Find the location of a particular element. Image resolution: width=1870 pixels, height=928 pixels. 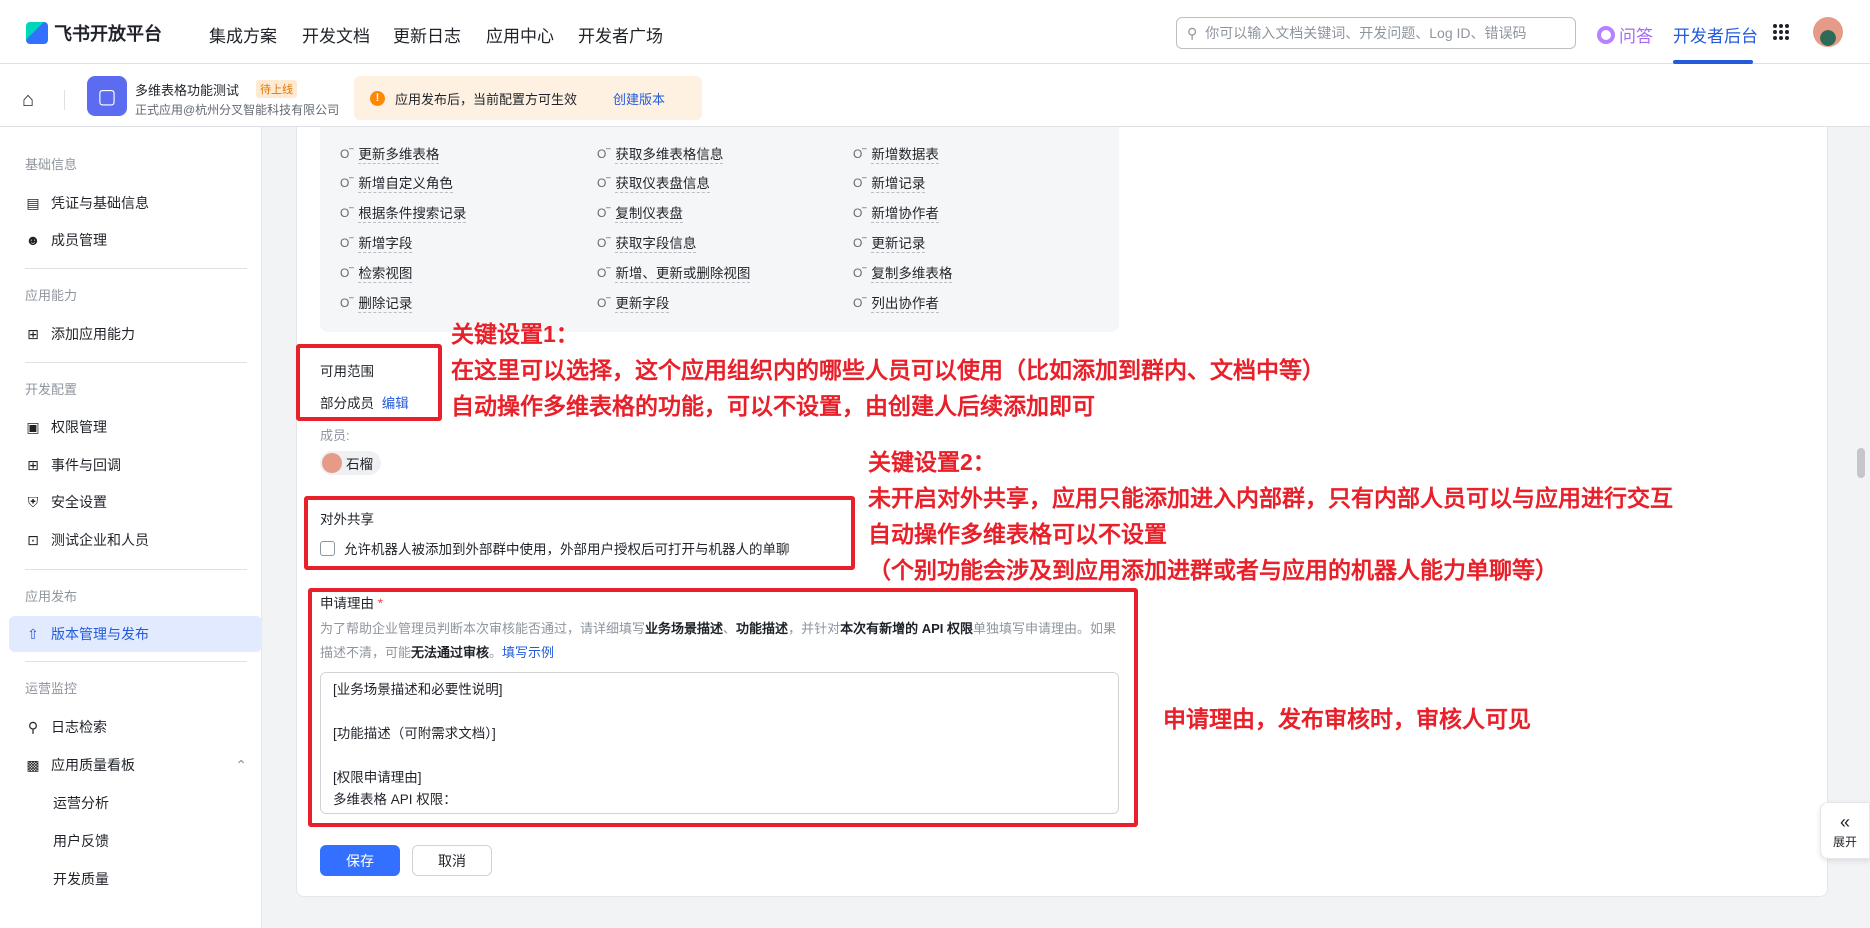

sidebar-item-quality: ▩ 应用质量看板 ⌃ is located at coordinates (136, 765).